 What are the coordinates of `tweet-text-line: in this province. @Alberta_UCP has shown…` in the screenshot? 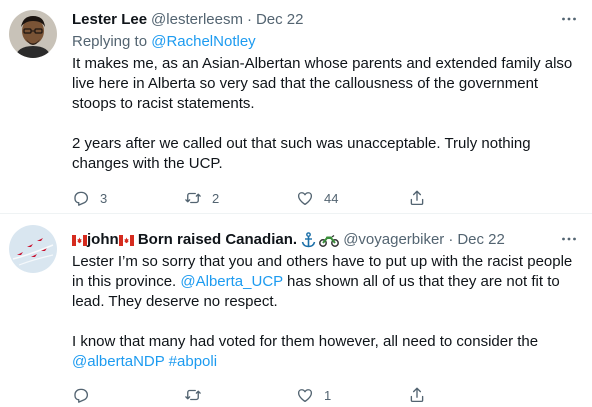 It's located at (326, 282).